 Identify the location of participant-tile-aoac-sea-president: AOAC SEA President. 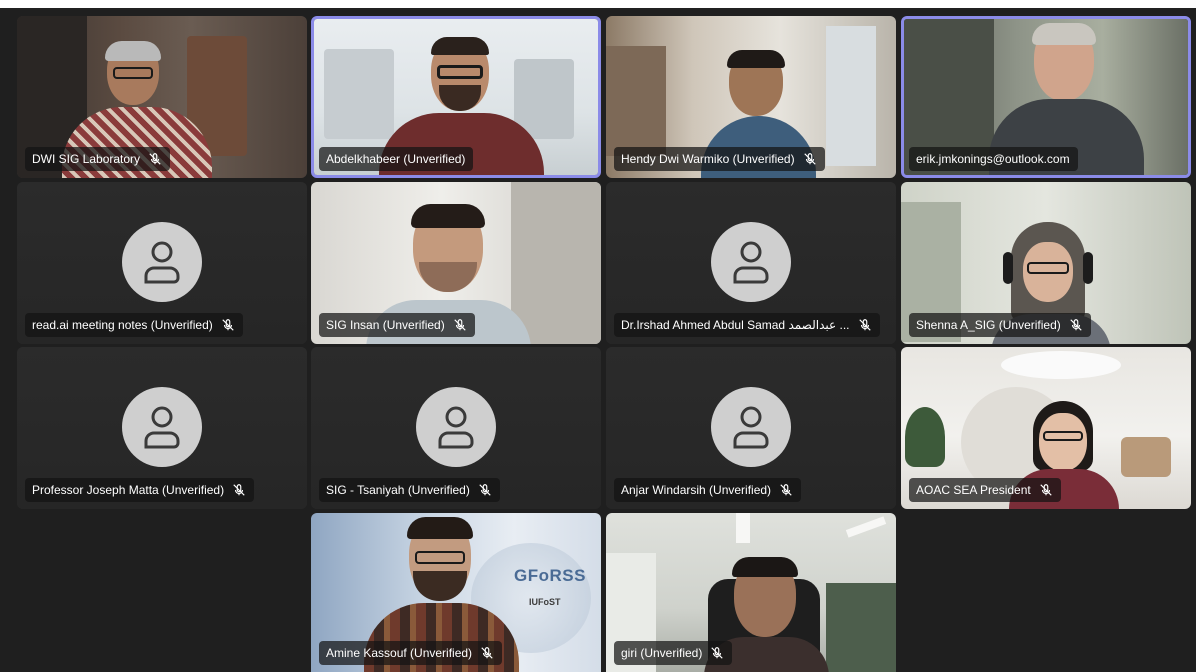
(1046, 428).